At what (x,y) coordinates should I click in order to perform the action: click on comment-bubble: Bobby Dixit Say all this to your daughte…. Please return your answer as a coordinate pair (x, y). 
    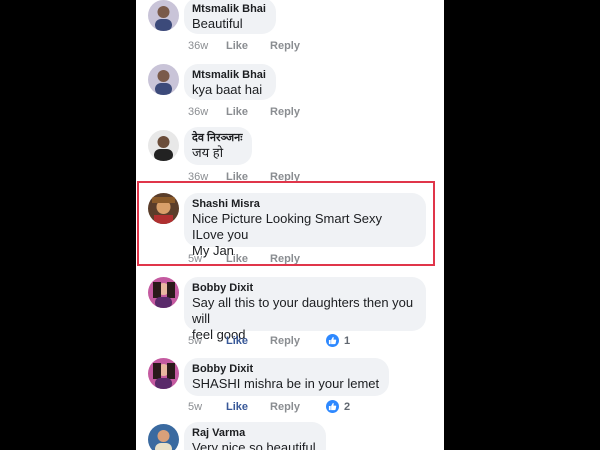
    Looking at the image, I should click on (305, 309).